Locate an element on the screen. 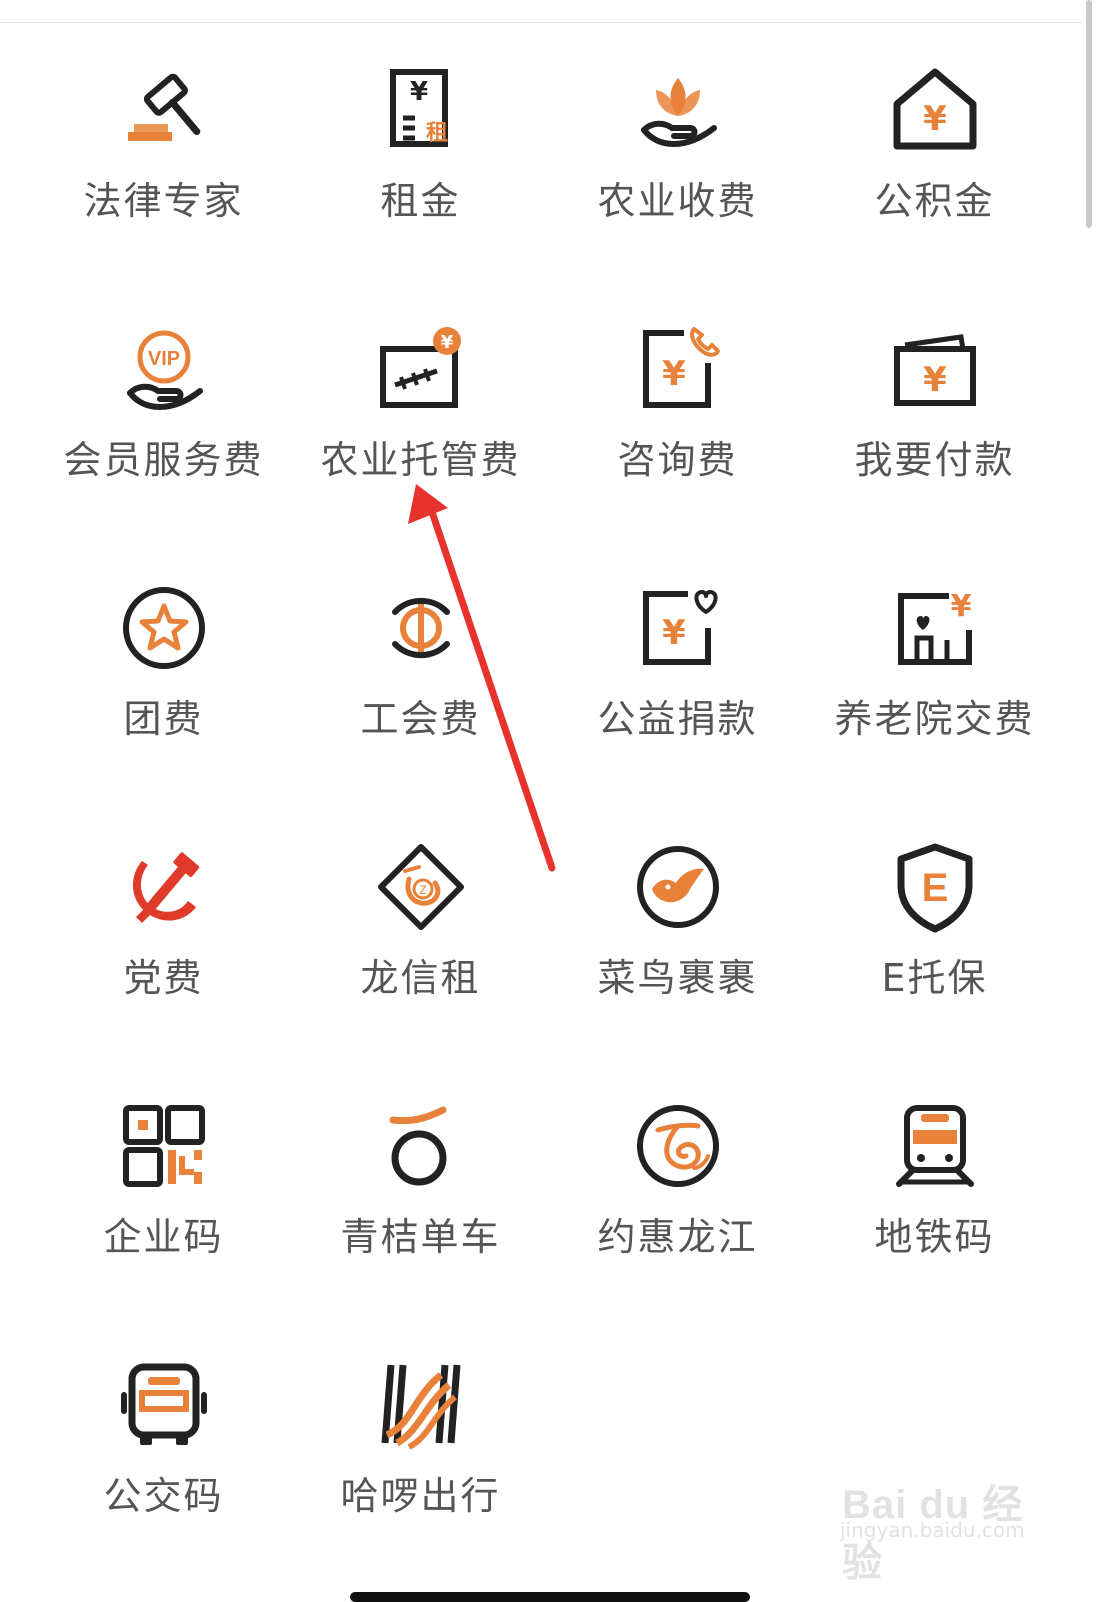 This screenshot has width=1118, height=1602. tile-label: 党费 is located at coordinates (163, 978).